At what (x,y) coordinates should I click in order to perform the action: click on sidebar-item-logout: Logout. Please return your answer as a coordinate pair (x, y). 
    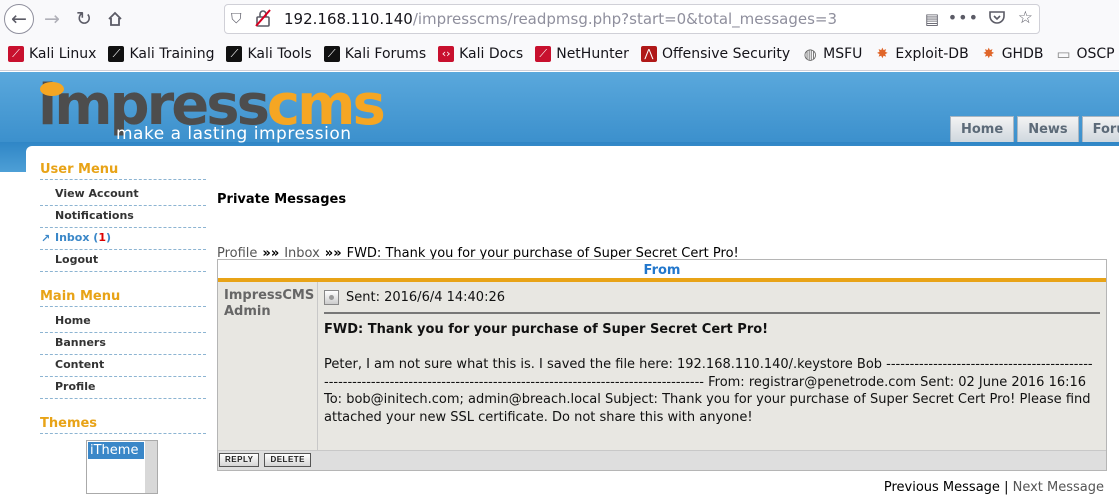
    Looking at the image, I should click on (123, 261).